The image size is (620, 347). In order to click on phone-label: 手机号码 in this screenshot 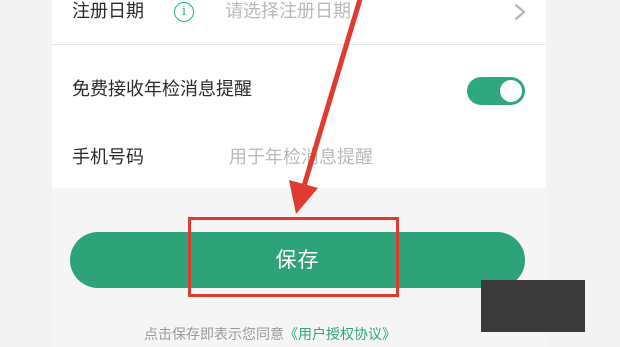, I will do `click(108, 157)`.